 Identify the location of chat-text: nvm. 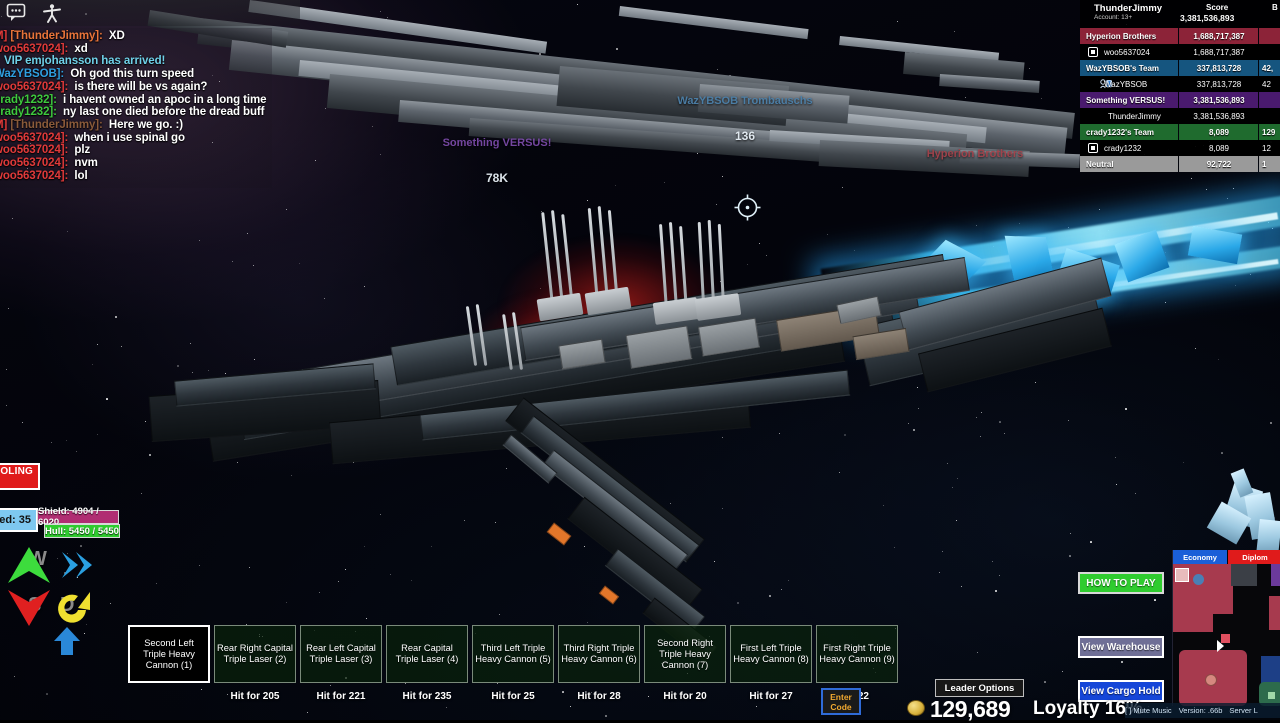
(83, 163).